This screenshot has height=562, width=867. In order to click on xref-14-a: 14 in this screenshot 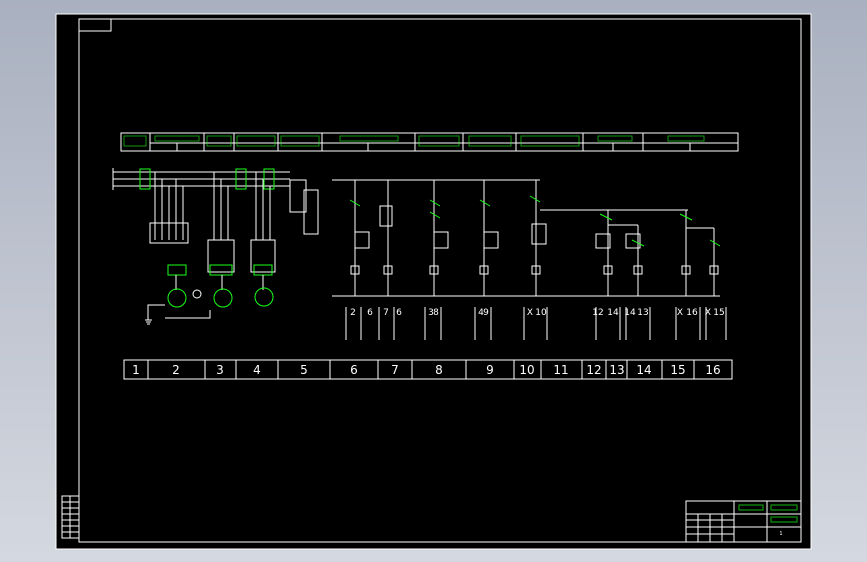, I will do `click(613, 313)`.